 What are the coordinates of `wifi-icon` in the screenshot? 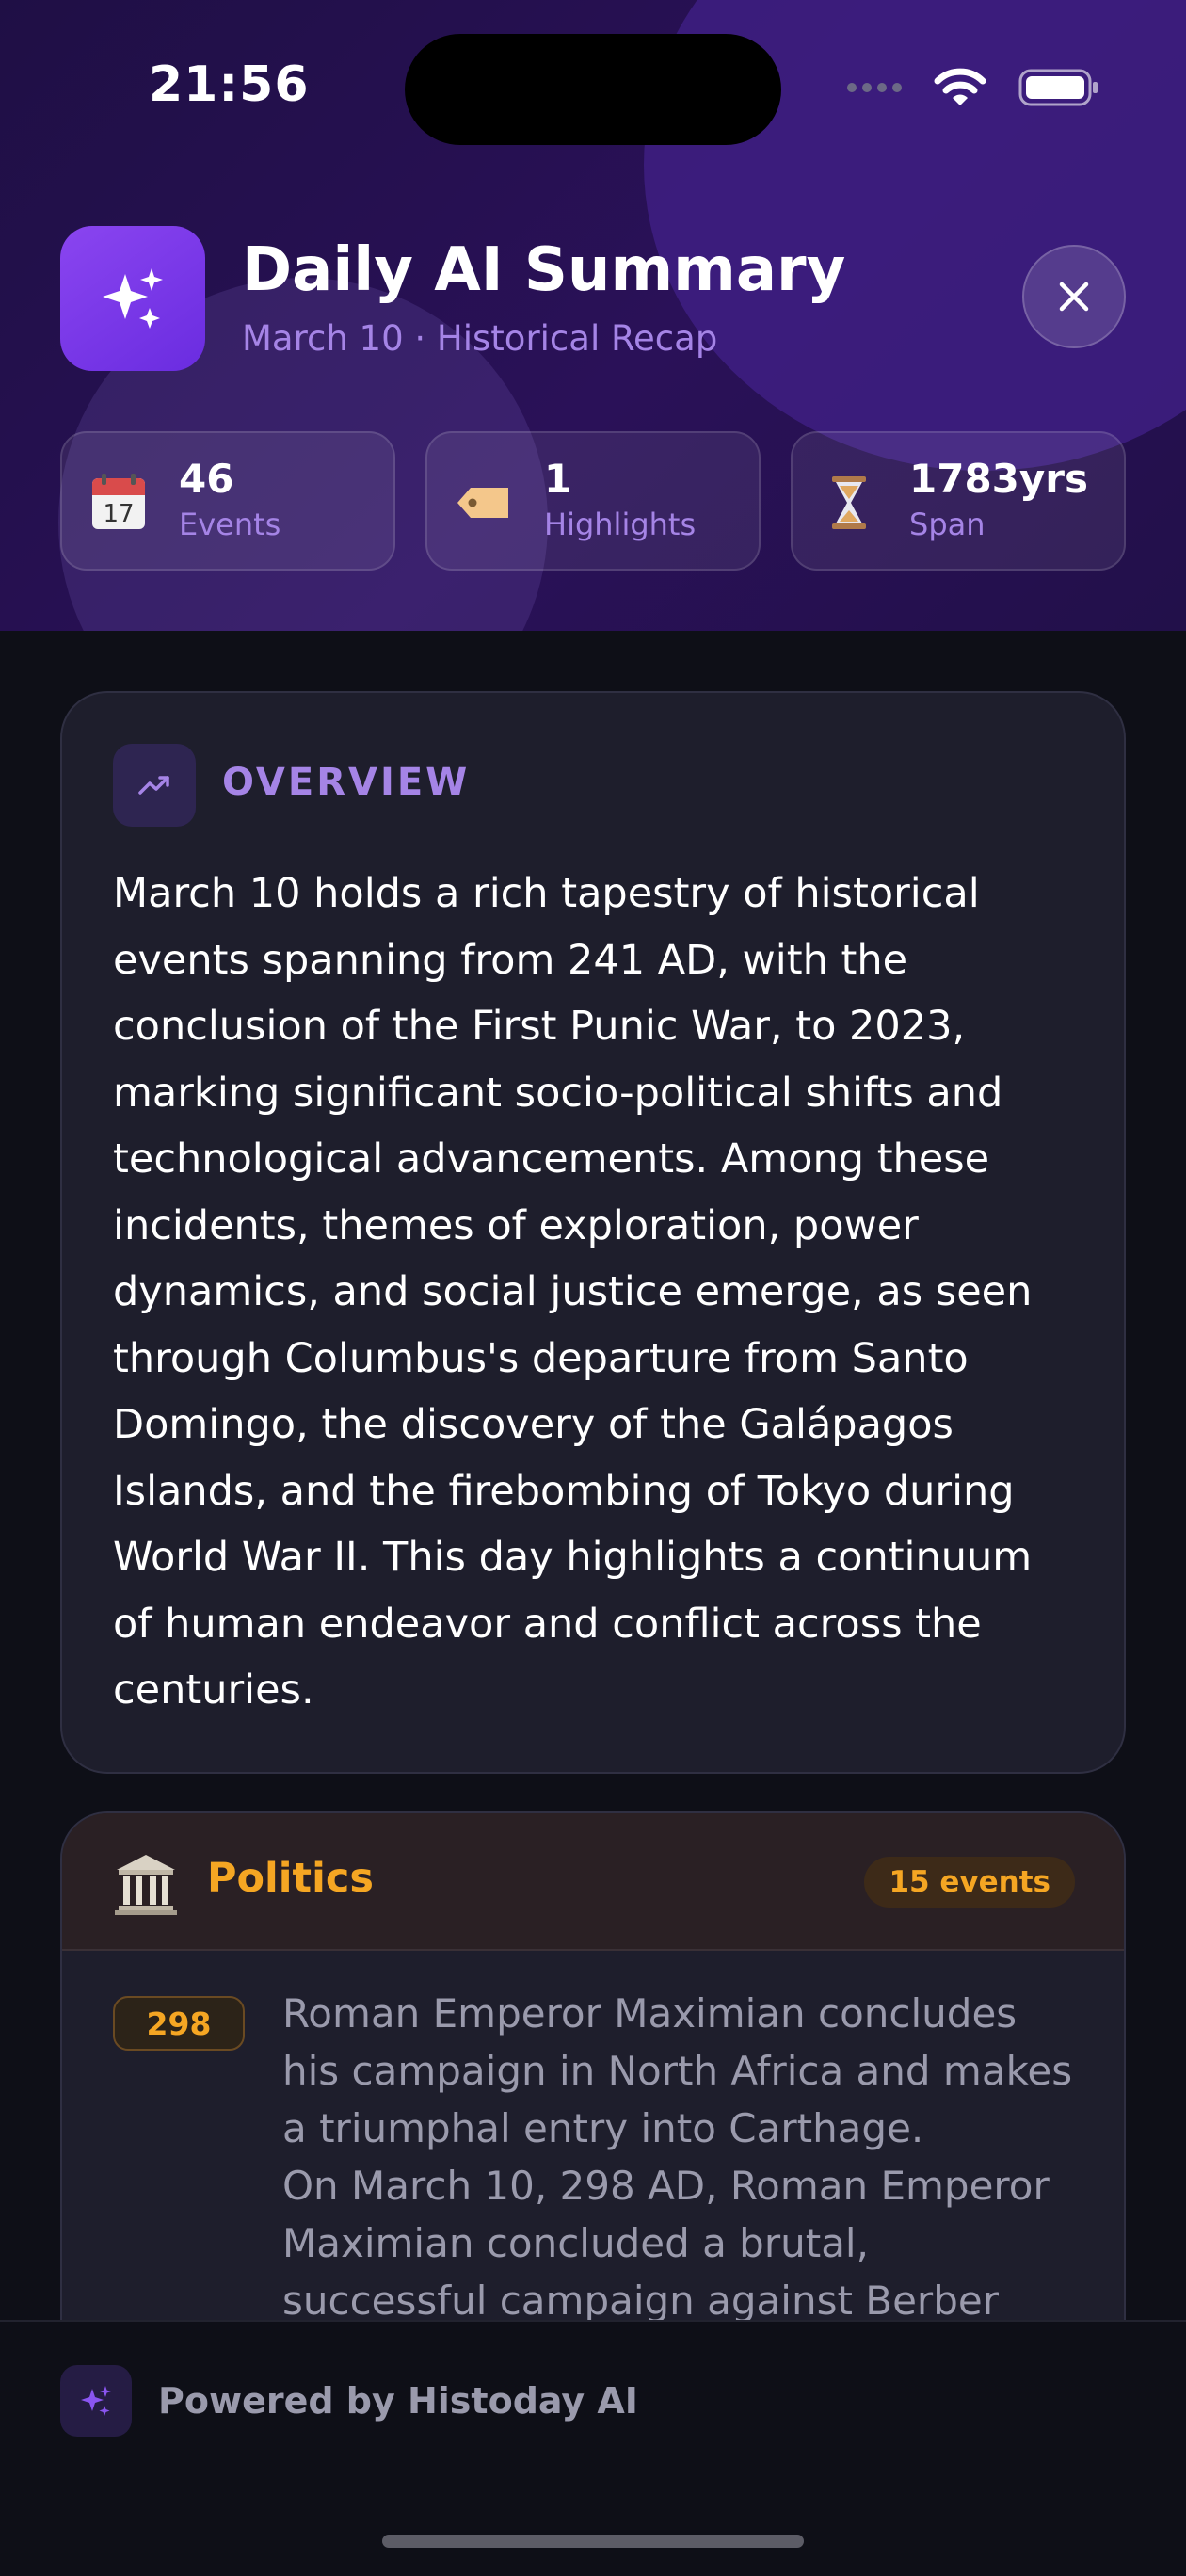 It's located at (960, 86).